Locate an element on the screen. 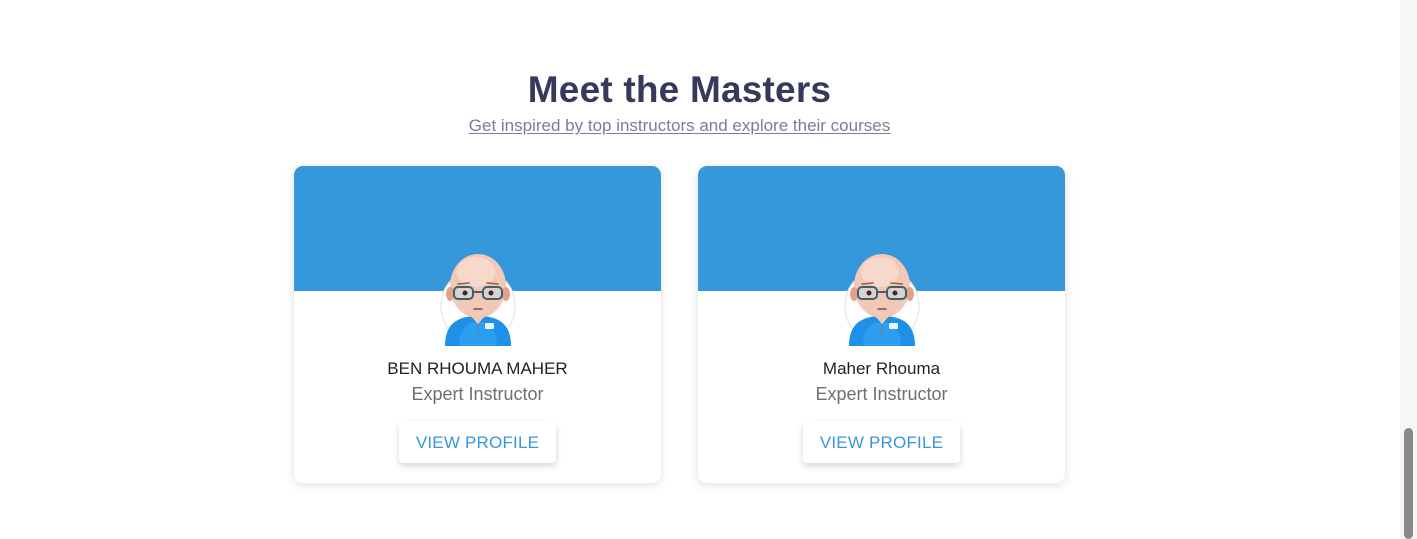 The image size is (1417, 539). instructor-name: Maher Rhouma is located at coordinates (881, 368).